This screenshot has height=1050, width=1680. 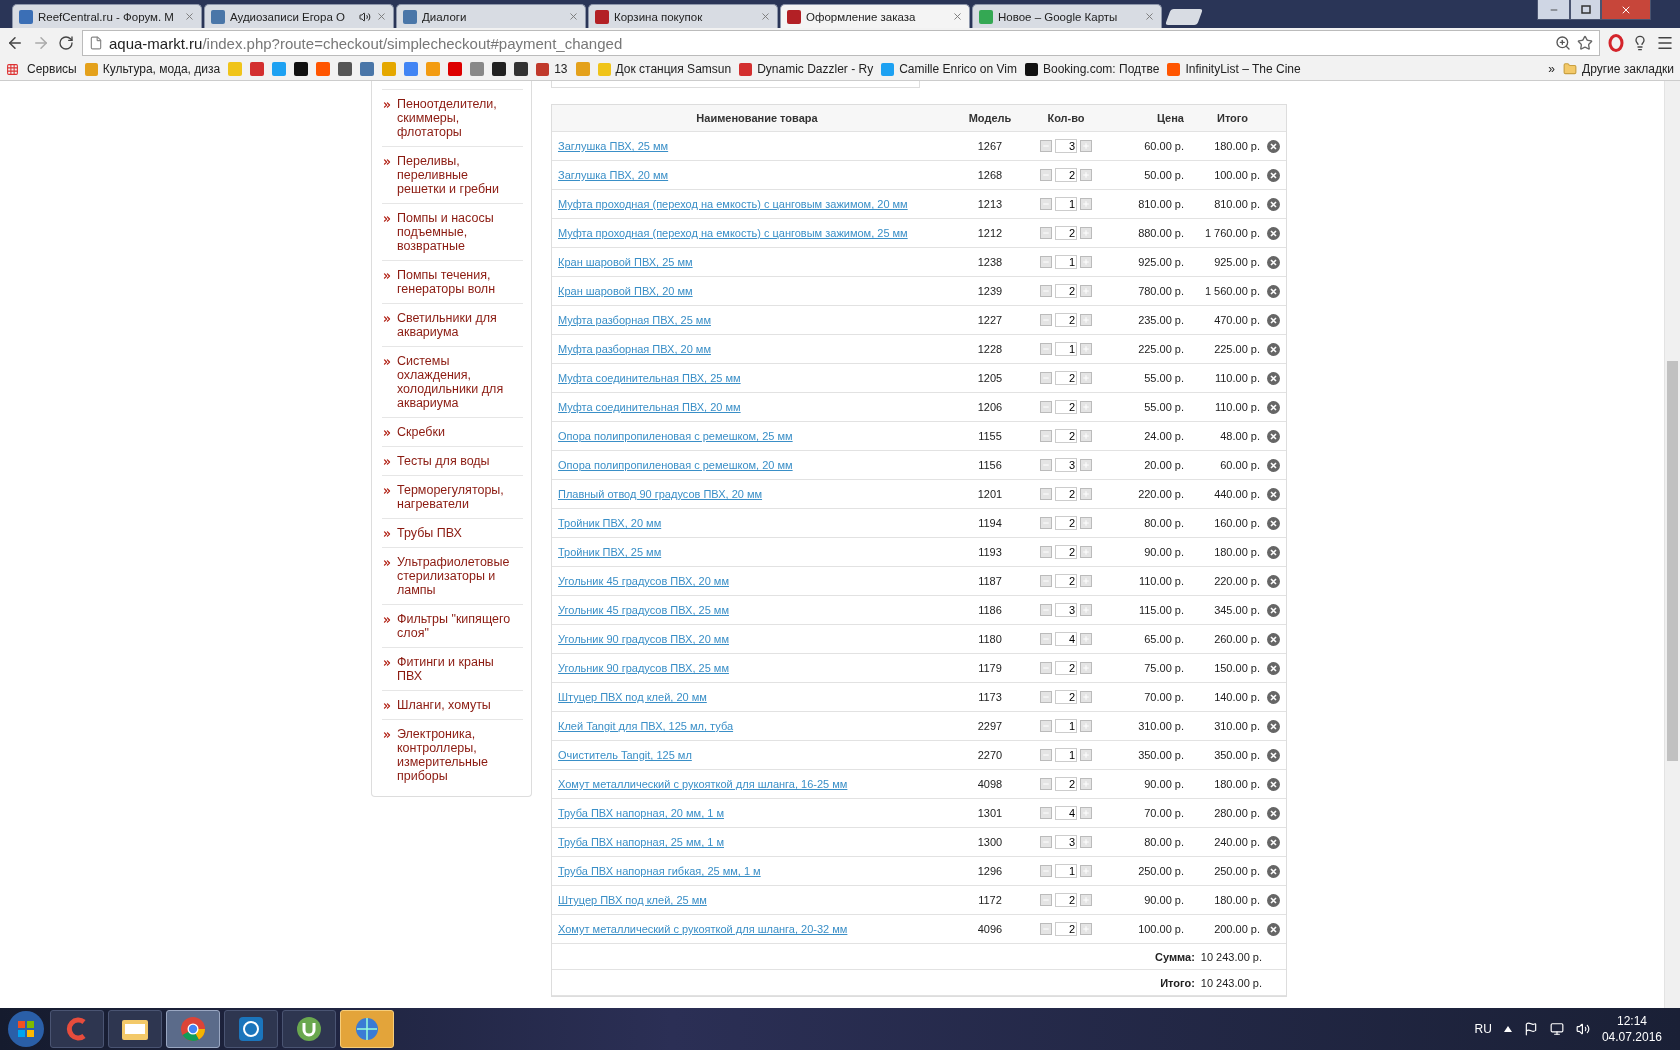 What do you see at coordinates (458, 755) in the screenshot?
I see `category-link: Электроника, контроллеры, измерительные приборы` at bounding box center [458, 755].